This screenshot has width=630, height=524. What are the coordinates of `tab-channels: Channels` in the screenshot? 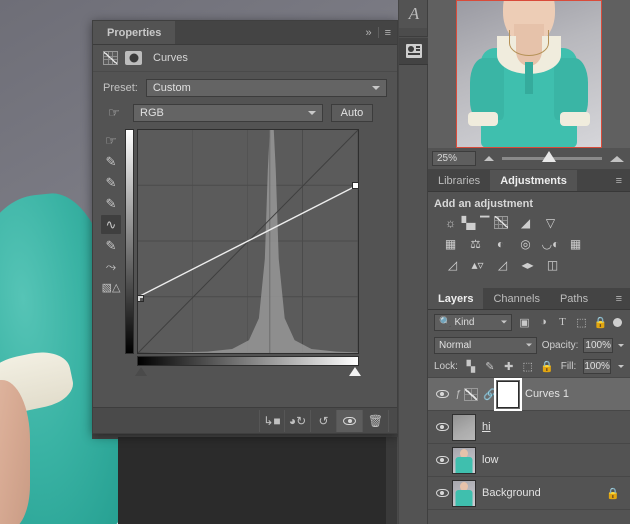 It's located at (516, 298).